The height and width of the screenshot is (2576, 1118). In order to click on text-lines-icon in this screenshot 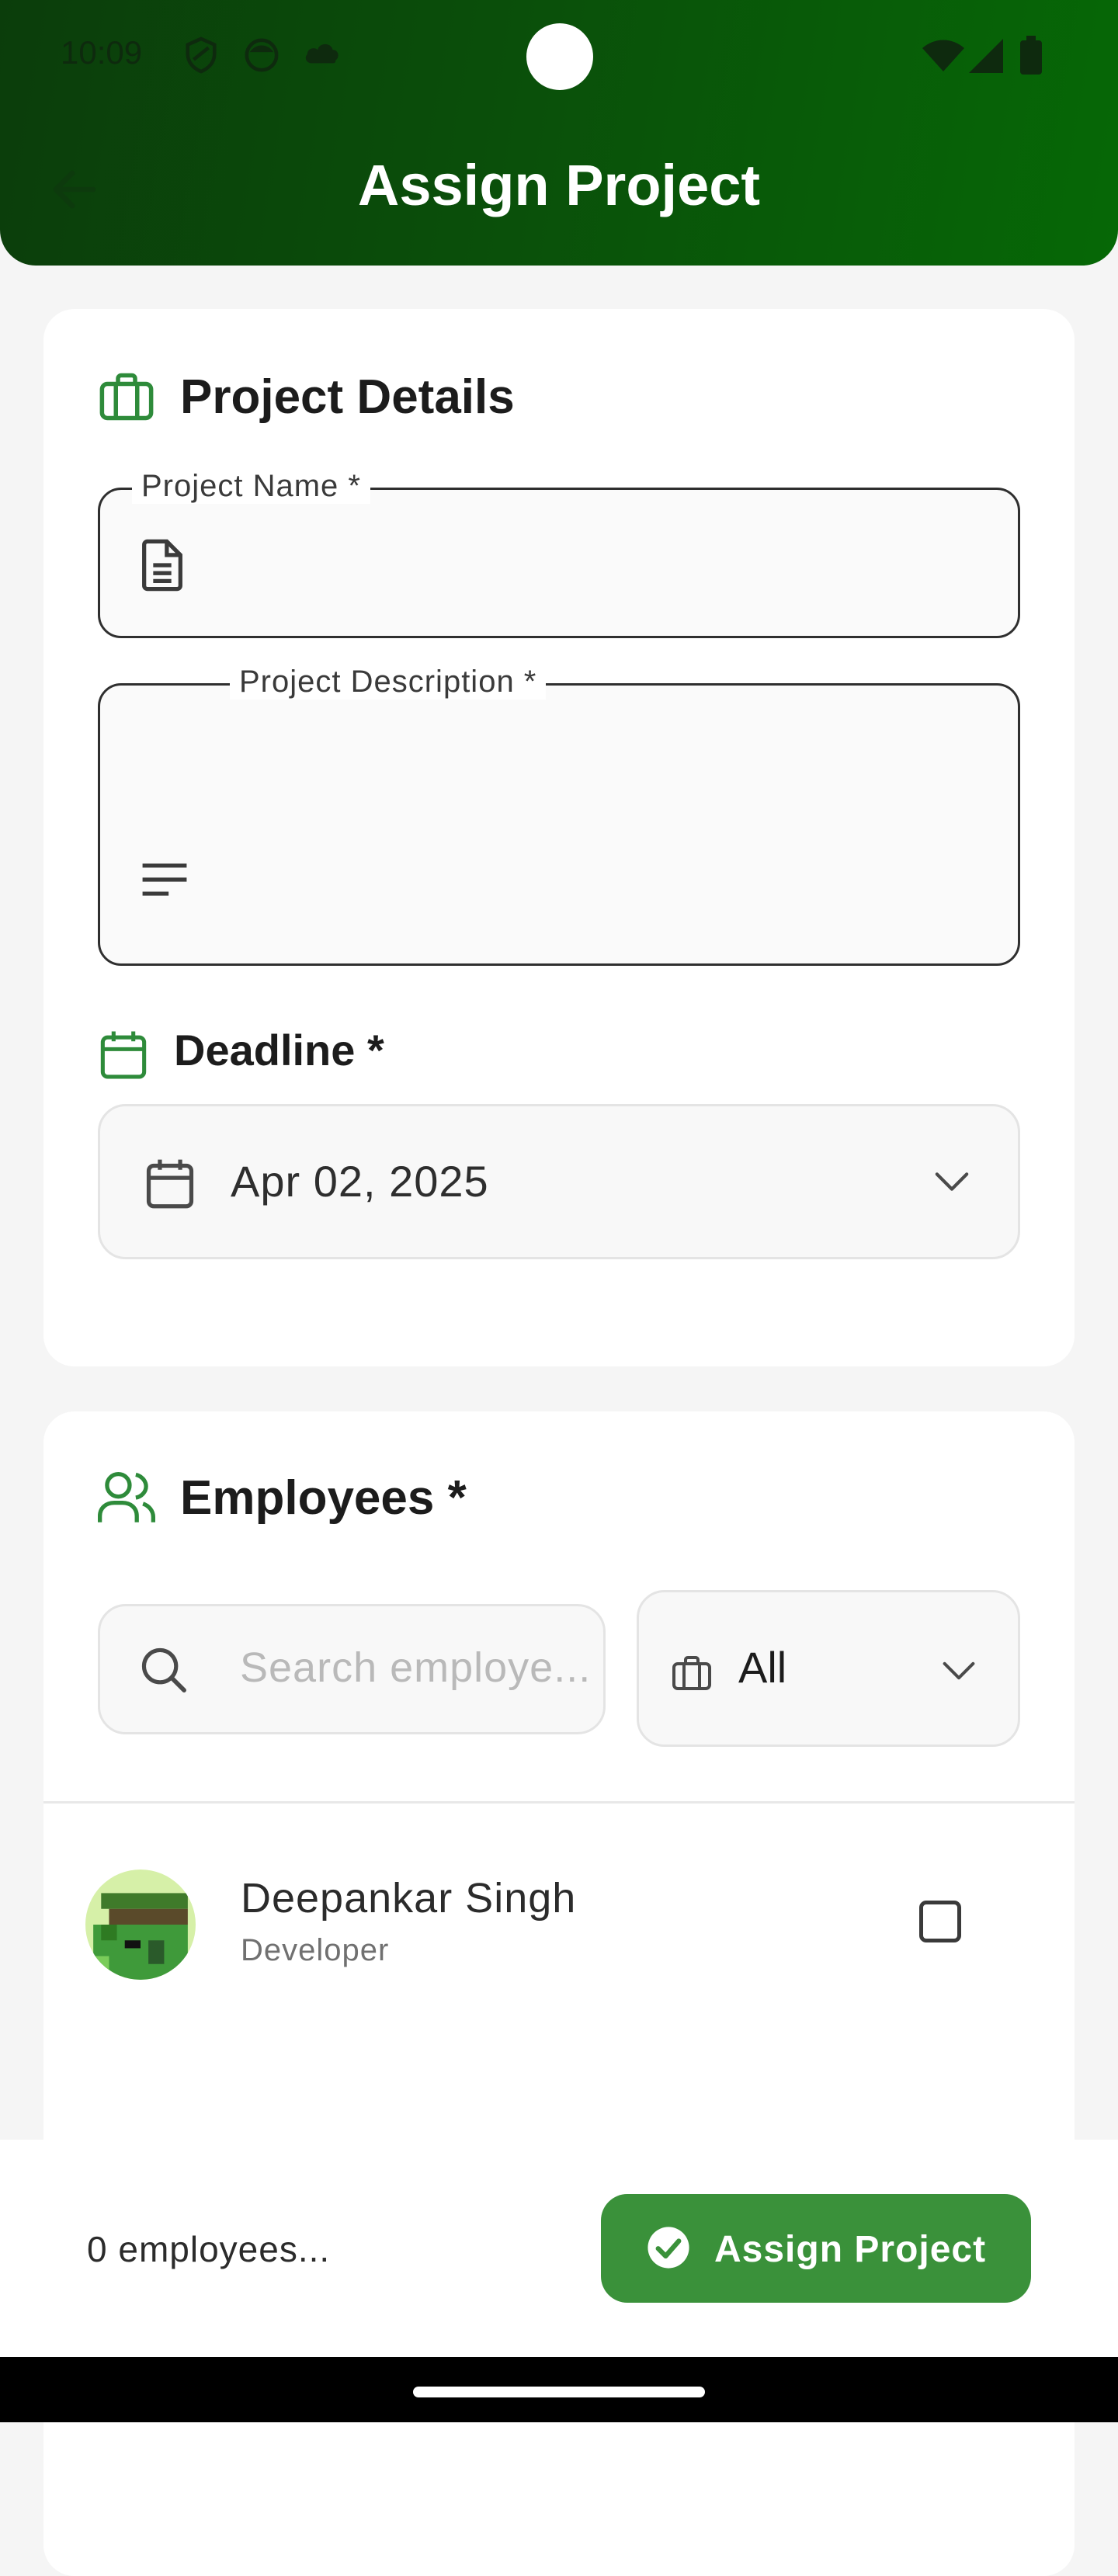, I will do `click(164, 879)`.